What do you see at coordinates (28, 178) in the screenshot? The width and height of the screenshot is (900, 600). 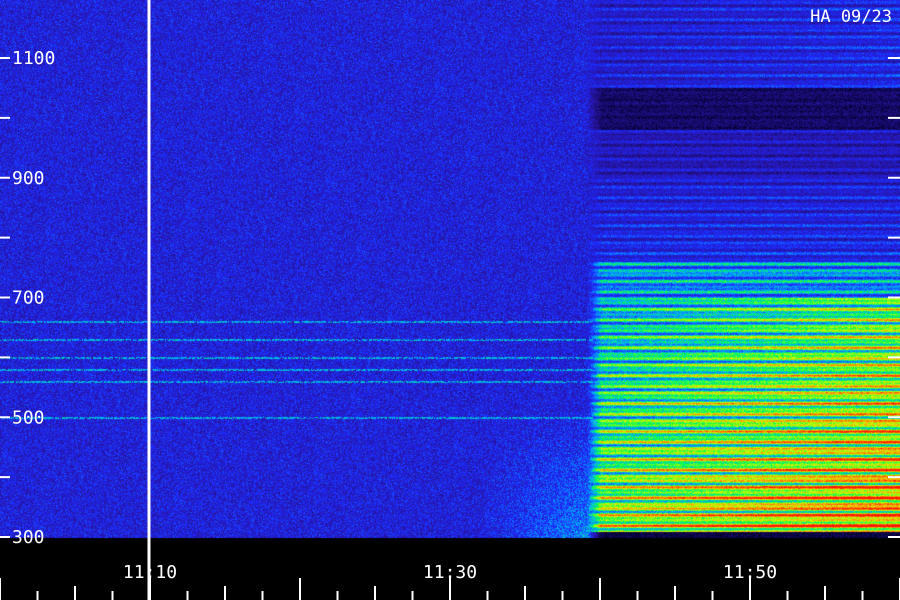 I see `y-tick-label: 900` at bounding box center [28, 178].